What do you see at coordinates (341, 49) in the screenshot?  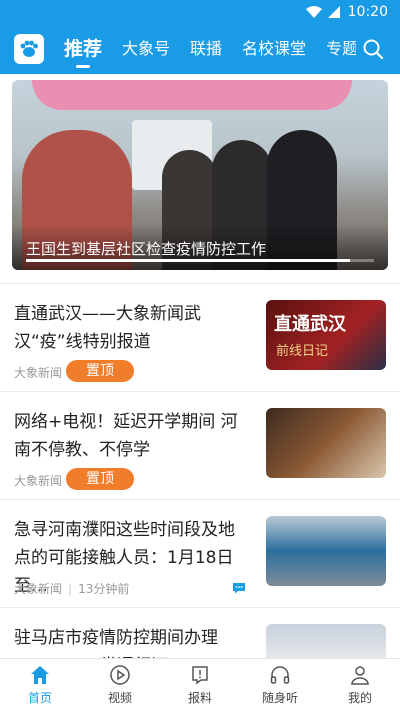 I see `tab-topics: 专题` at bounding box center [341, 49].